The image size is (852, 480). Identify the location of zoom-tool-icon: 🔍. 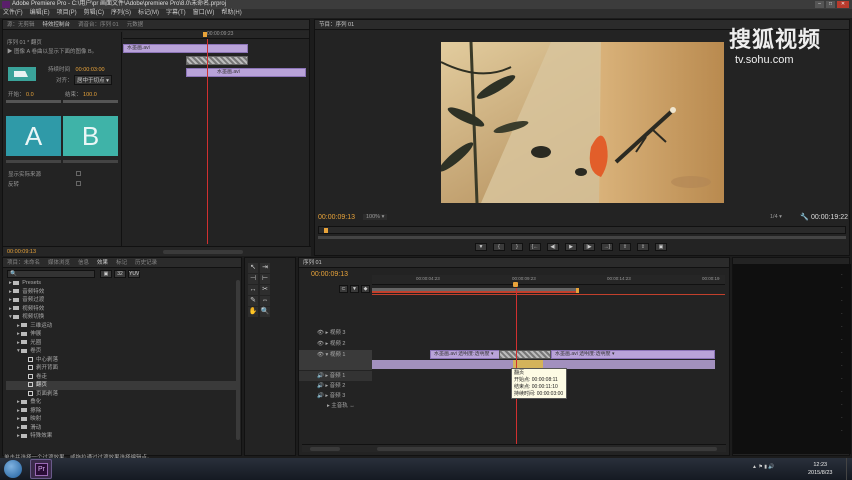
(265, 312).